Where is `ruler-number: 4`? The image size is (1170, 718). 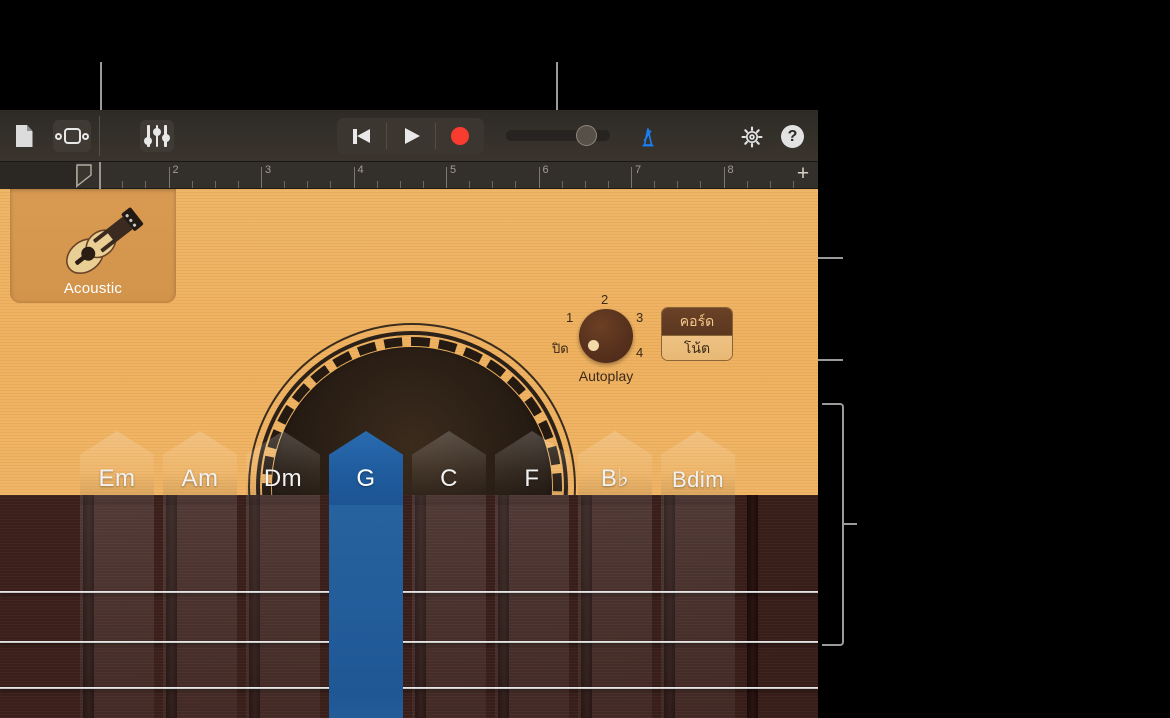 ruler-number: 4 is located at coordinates (360, 170).